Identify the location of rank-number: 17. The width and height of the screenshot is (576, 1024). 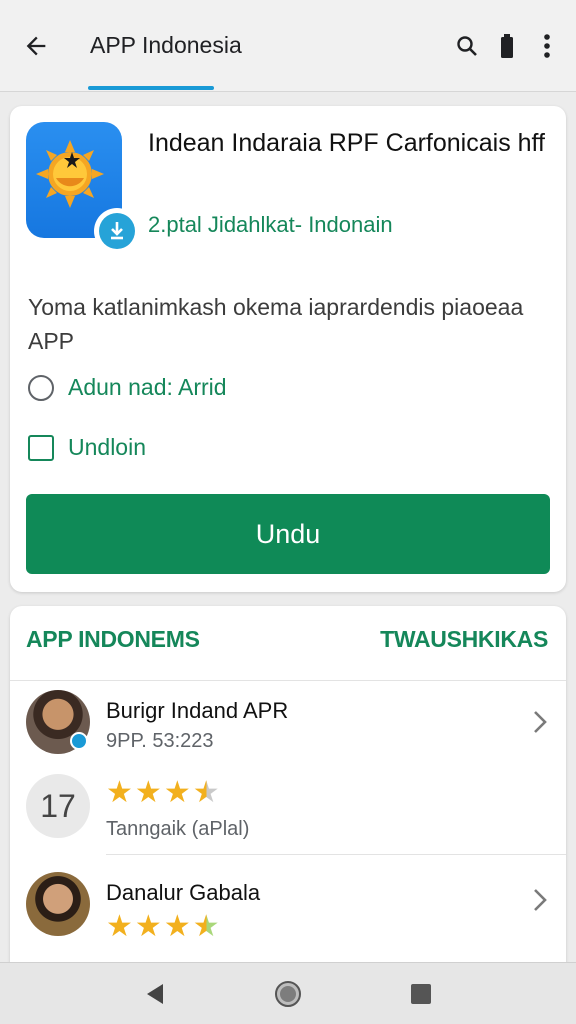
(58, 805).